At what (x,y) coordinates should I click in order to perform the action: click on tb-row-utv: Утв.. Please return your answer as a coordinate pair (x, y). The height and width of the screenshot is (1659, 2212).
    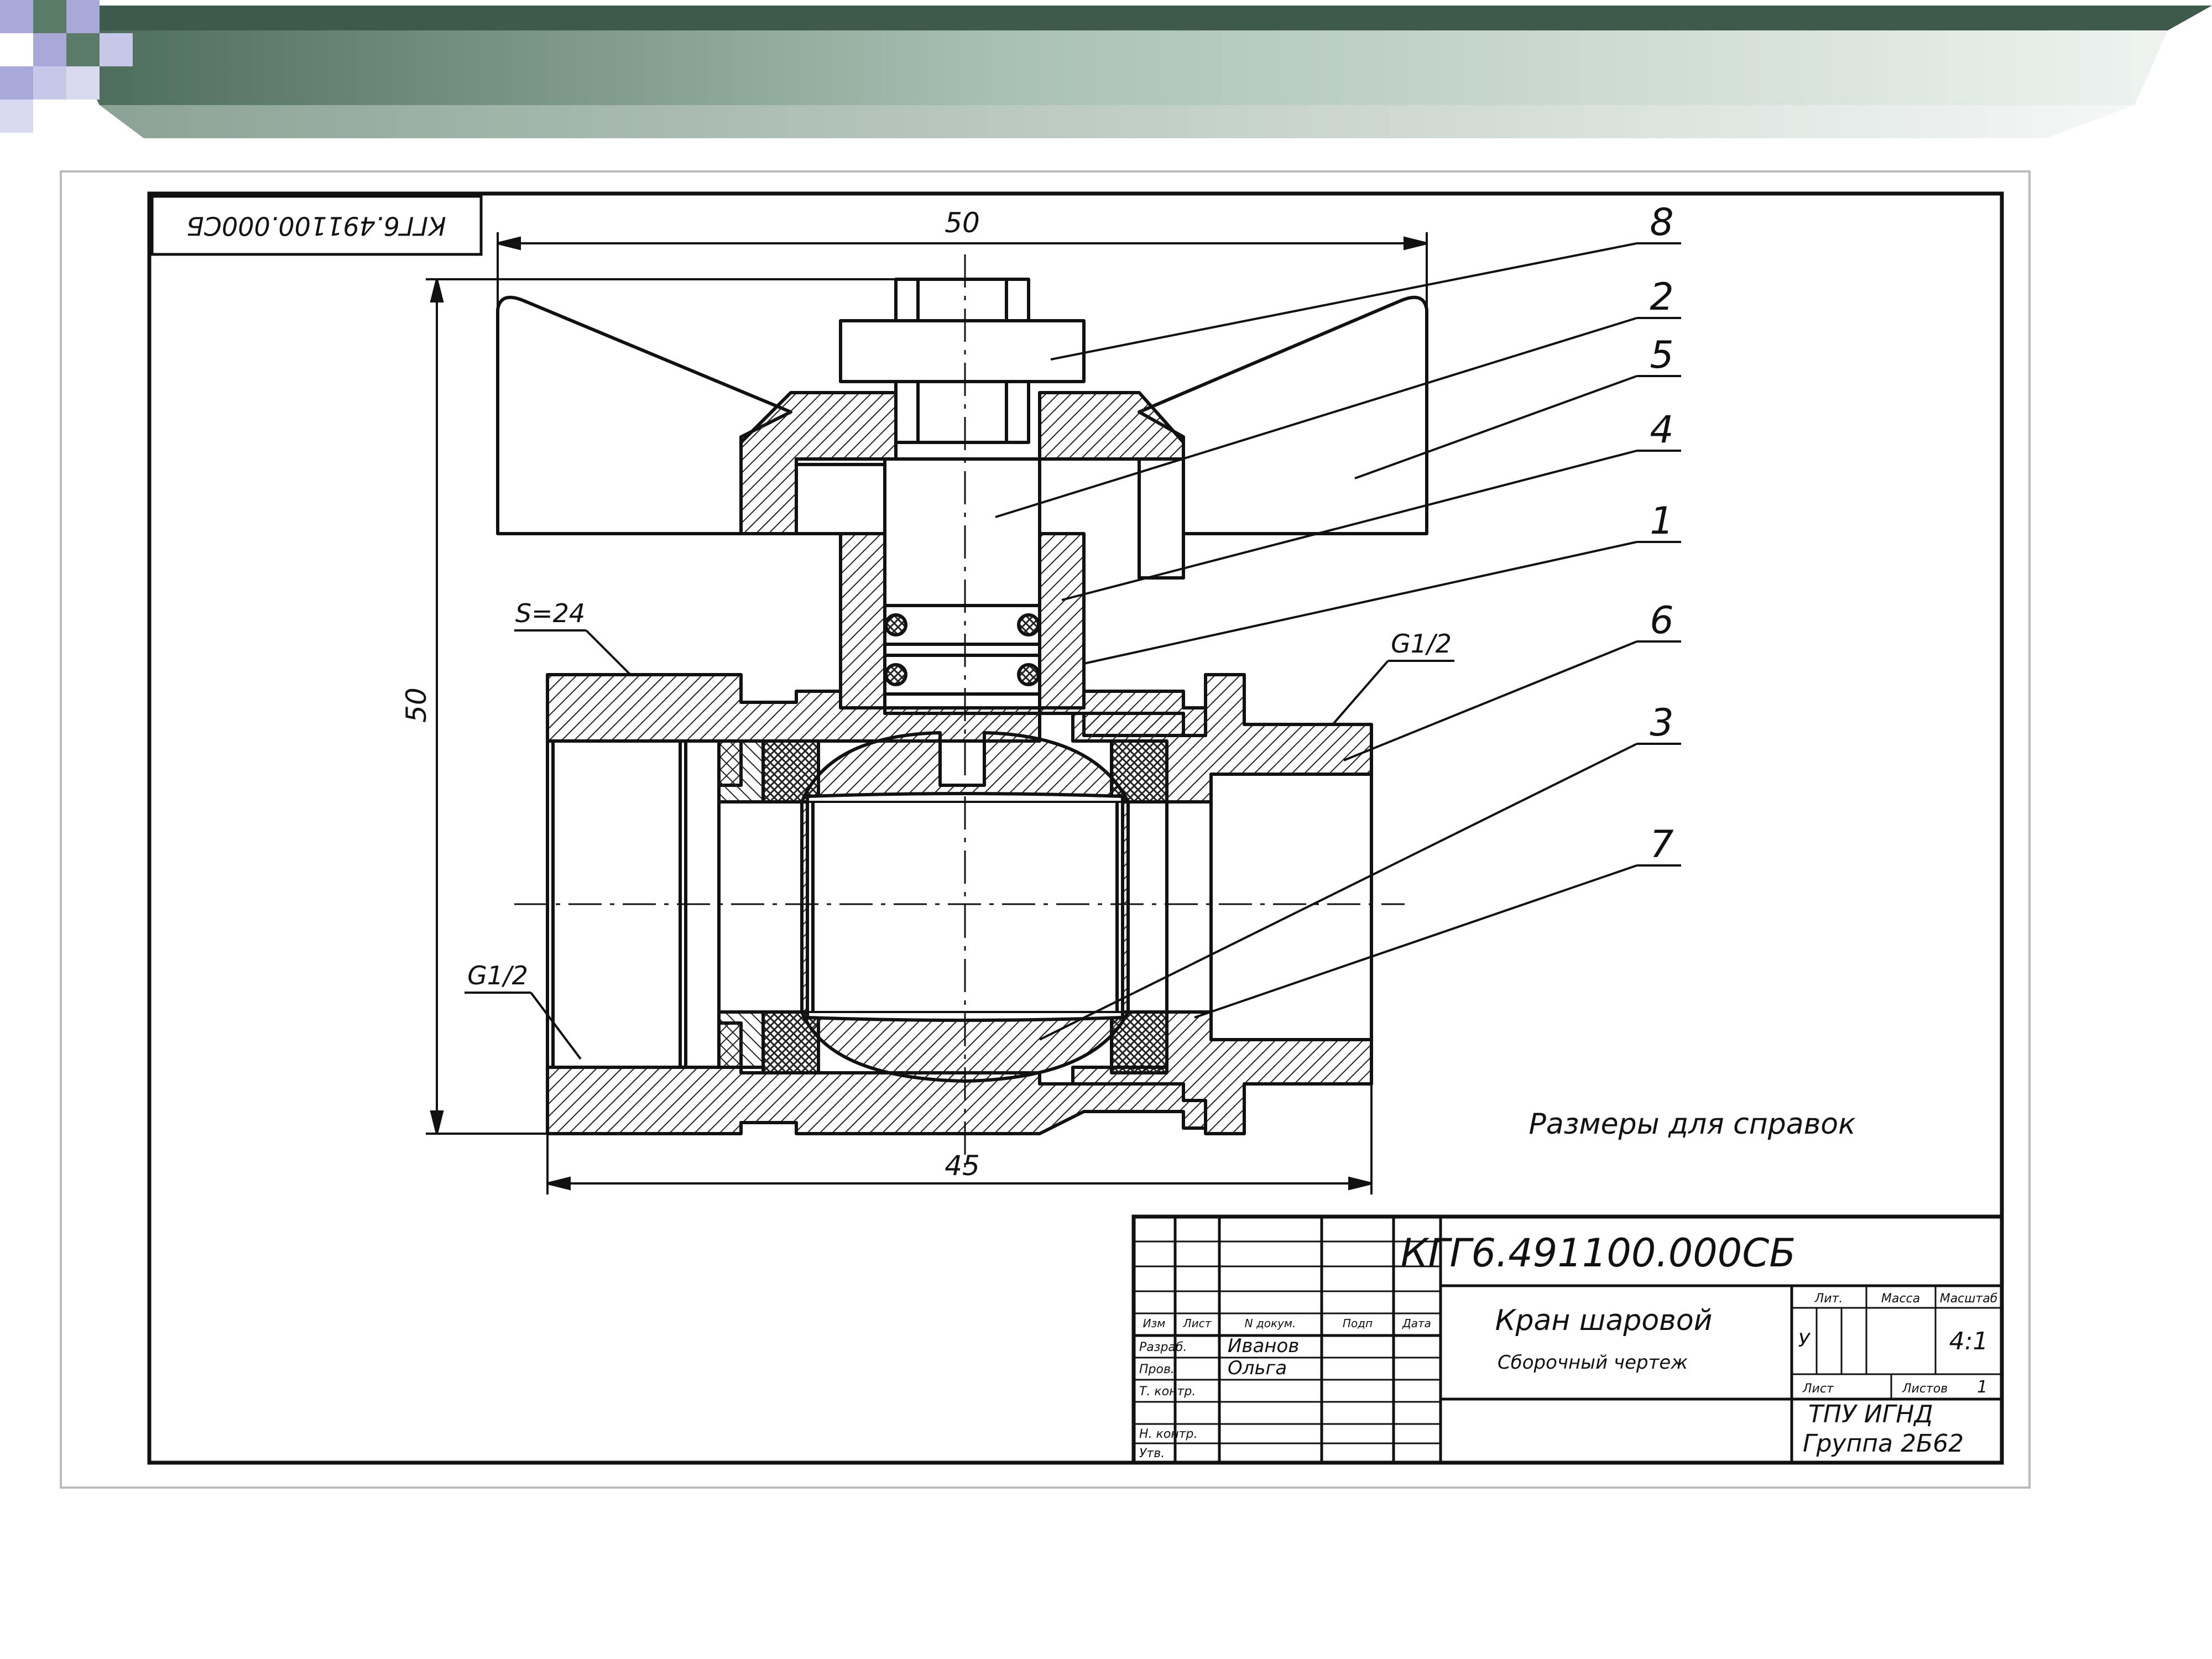
    Looking at the image, I should click on (1152, 1454).